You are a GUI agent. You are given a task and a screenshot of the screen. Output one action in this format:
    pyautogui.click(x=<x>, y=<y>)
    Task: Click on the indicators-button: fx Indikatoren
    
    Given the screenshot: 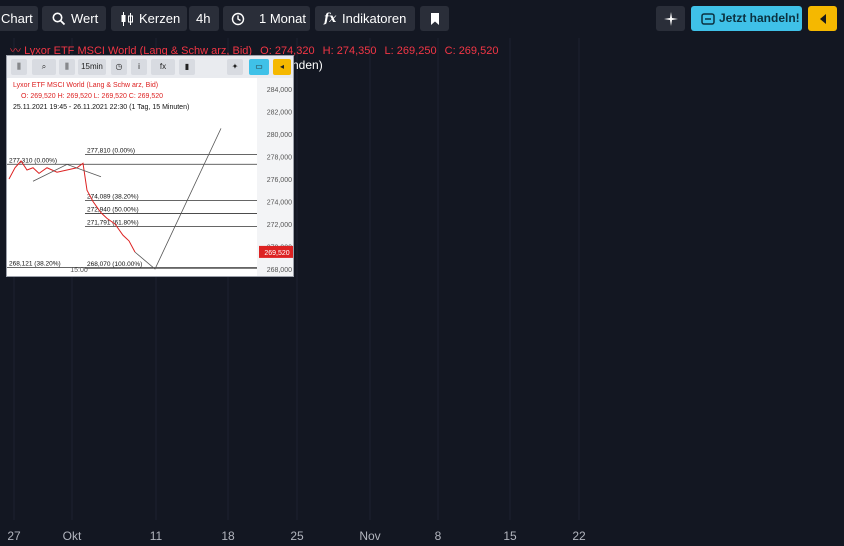 What is the action you would take?
    pyautogui.click(x=365, y=18)
    